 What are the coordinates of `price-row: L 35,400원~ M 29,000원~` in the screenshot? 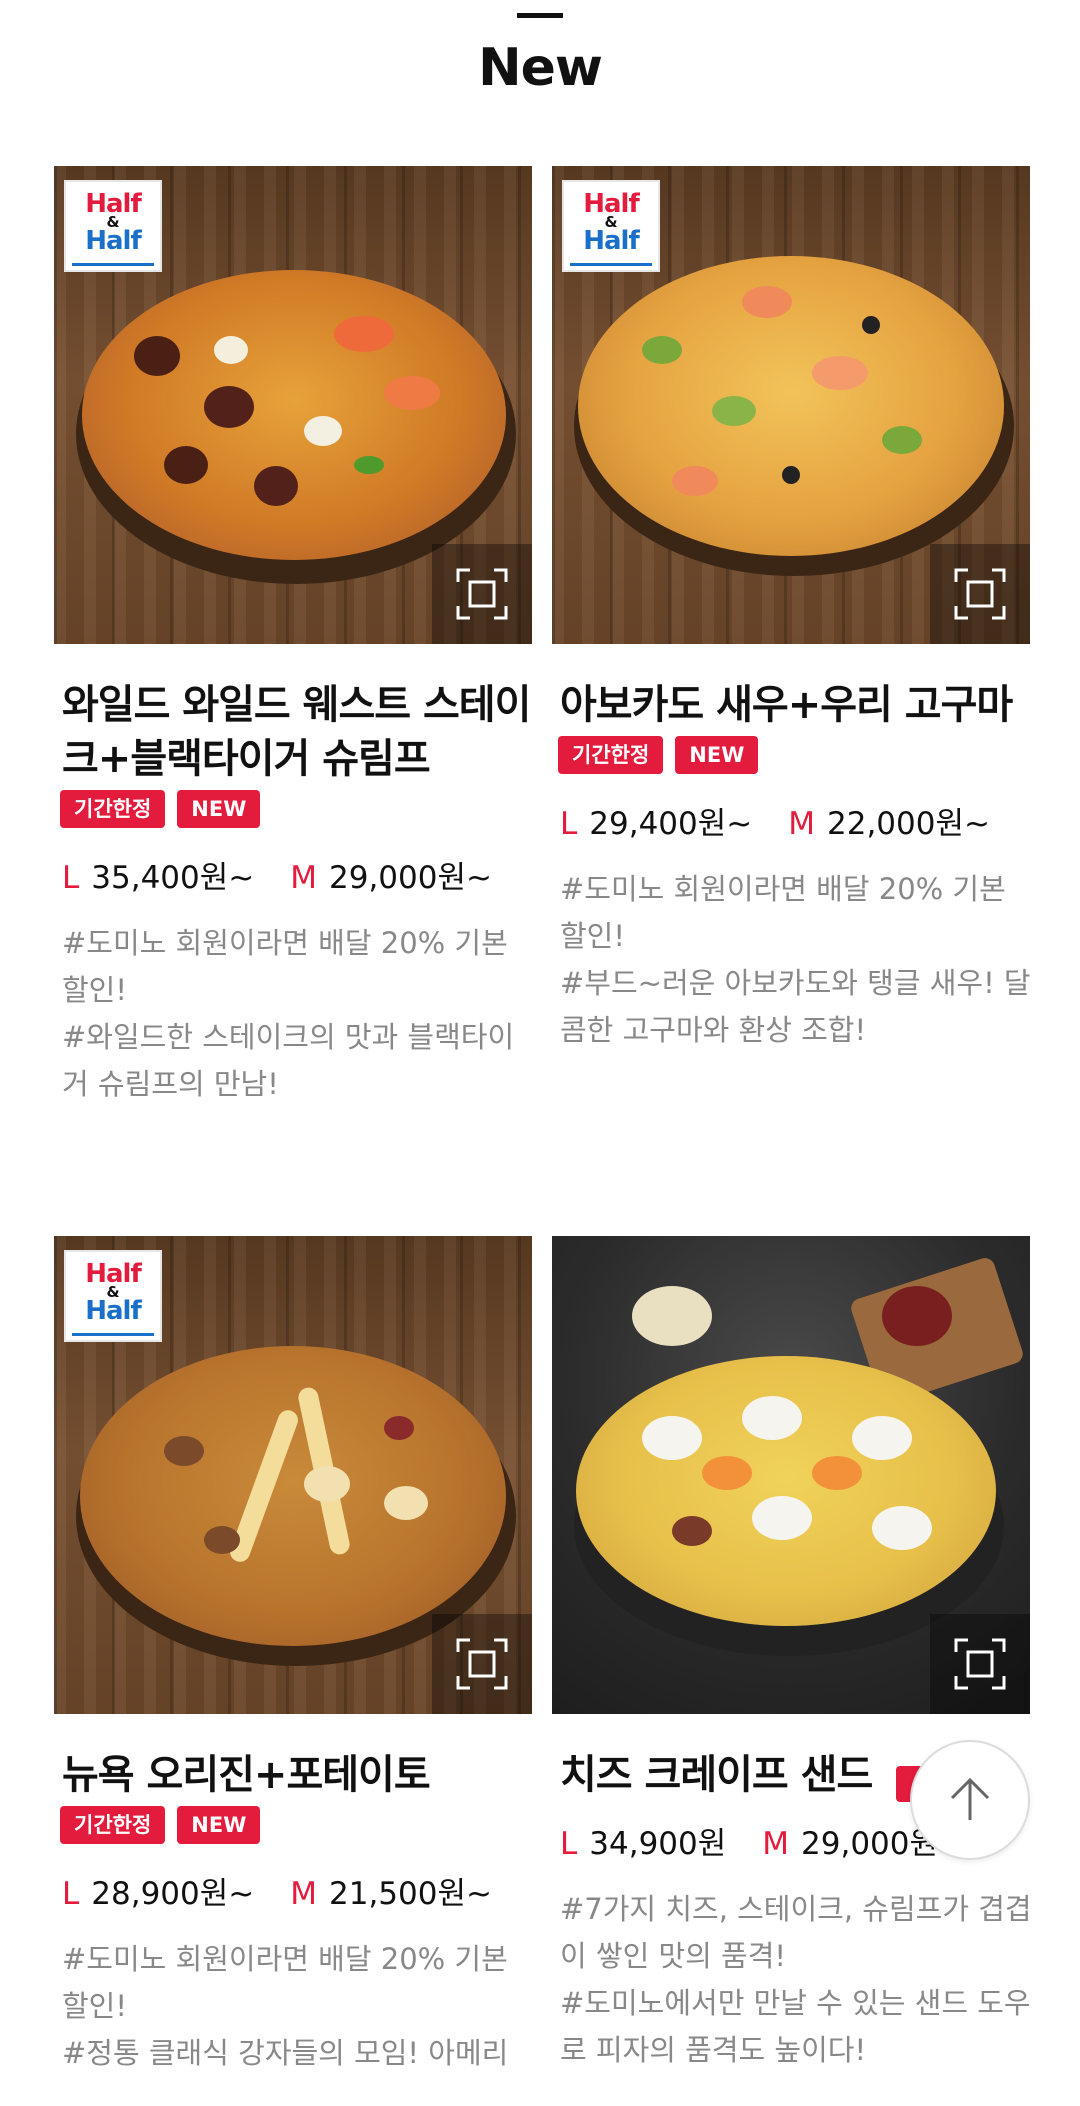 It's located at (293, 878).